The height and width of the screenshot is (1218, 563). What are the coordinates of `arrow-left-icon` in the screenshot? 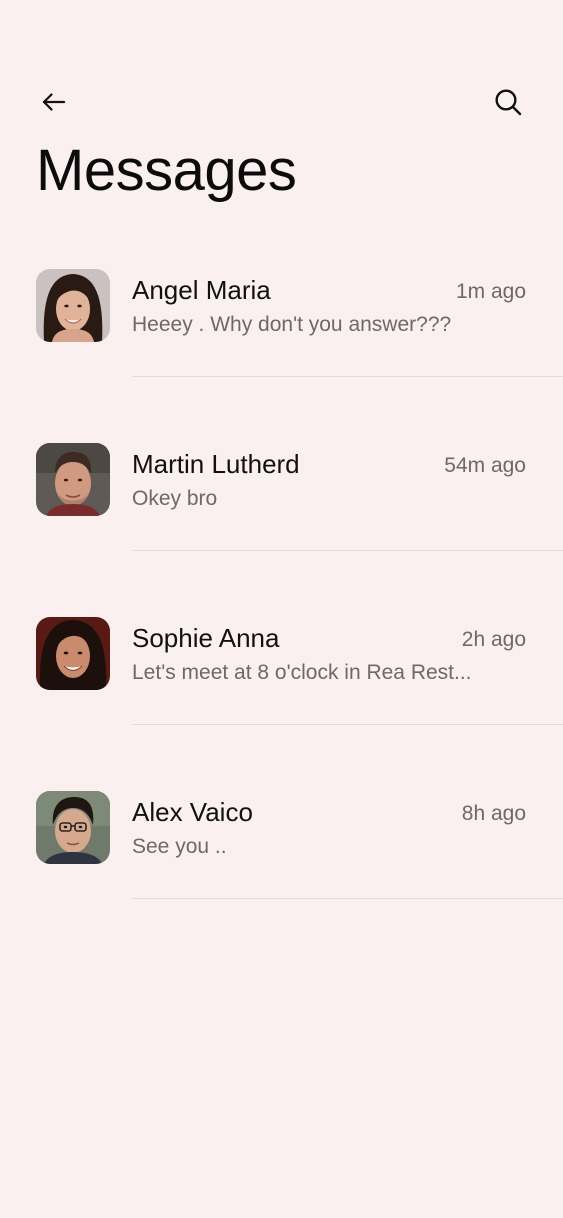 It's located at (54, 102).